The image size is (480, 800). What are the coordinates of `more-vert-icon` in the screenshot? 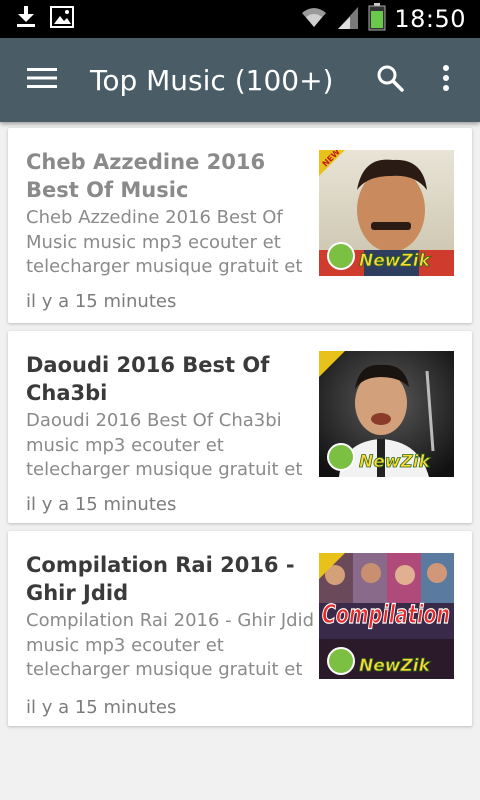 It's located at (446, 80).